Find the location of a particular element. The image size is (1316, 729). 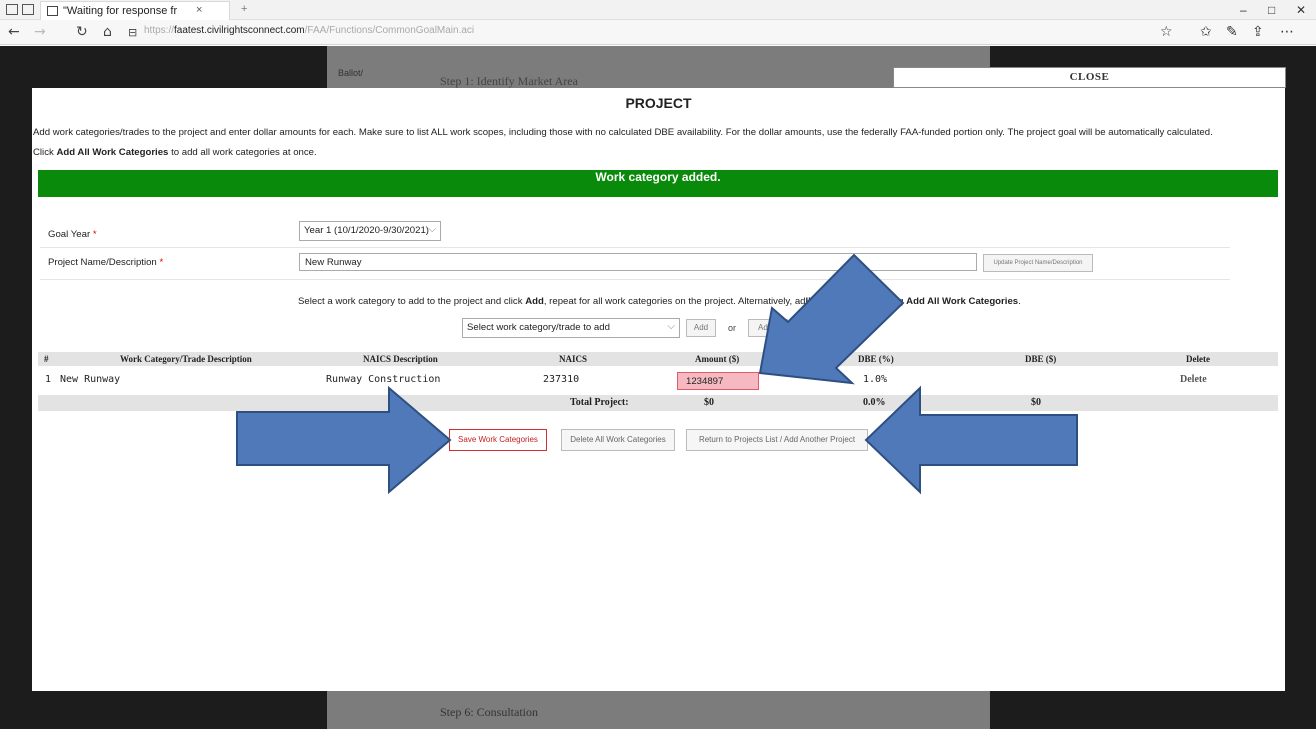

annotation-arrow-right is located at coordinates (344, 440).